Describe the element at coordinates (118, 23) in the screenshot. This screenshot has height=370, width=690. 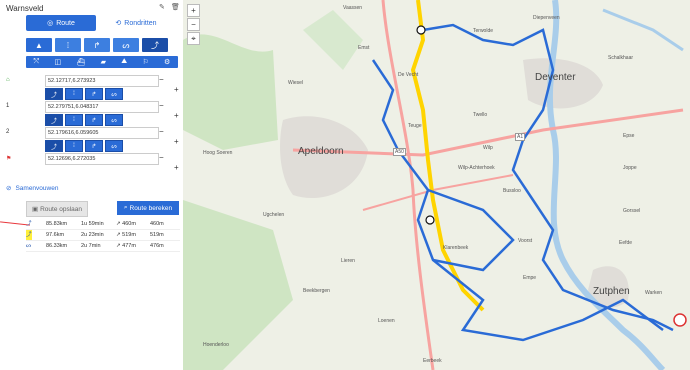
I see `loop-icon: ⟲` at that location.